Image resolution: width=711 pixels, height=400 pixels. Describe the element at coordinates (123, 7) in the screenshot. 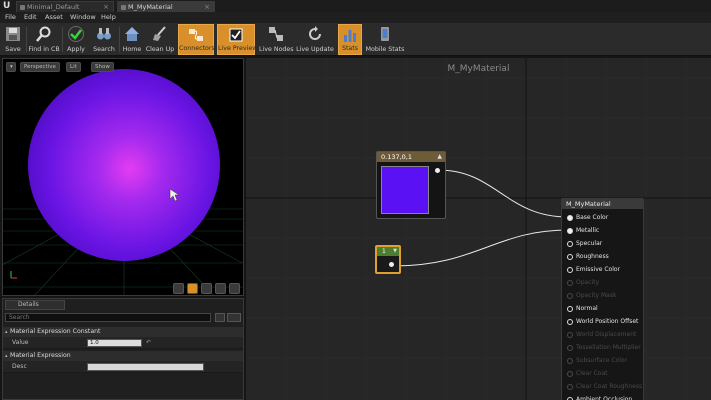

I see `material-icon` at that location.